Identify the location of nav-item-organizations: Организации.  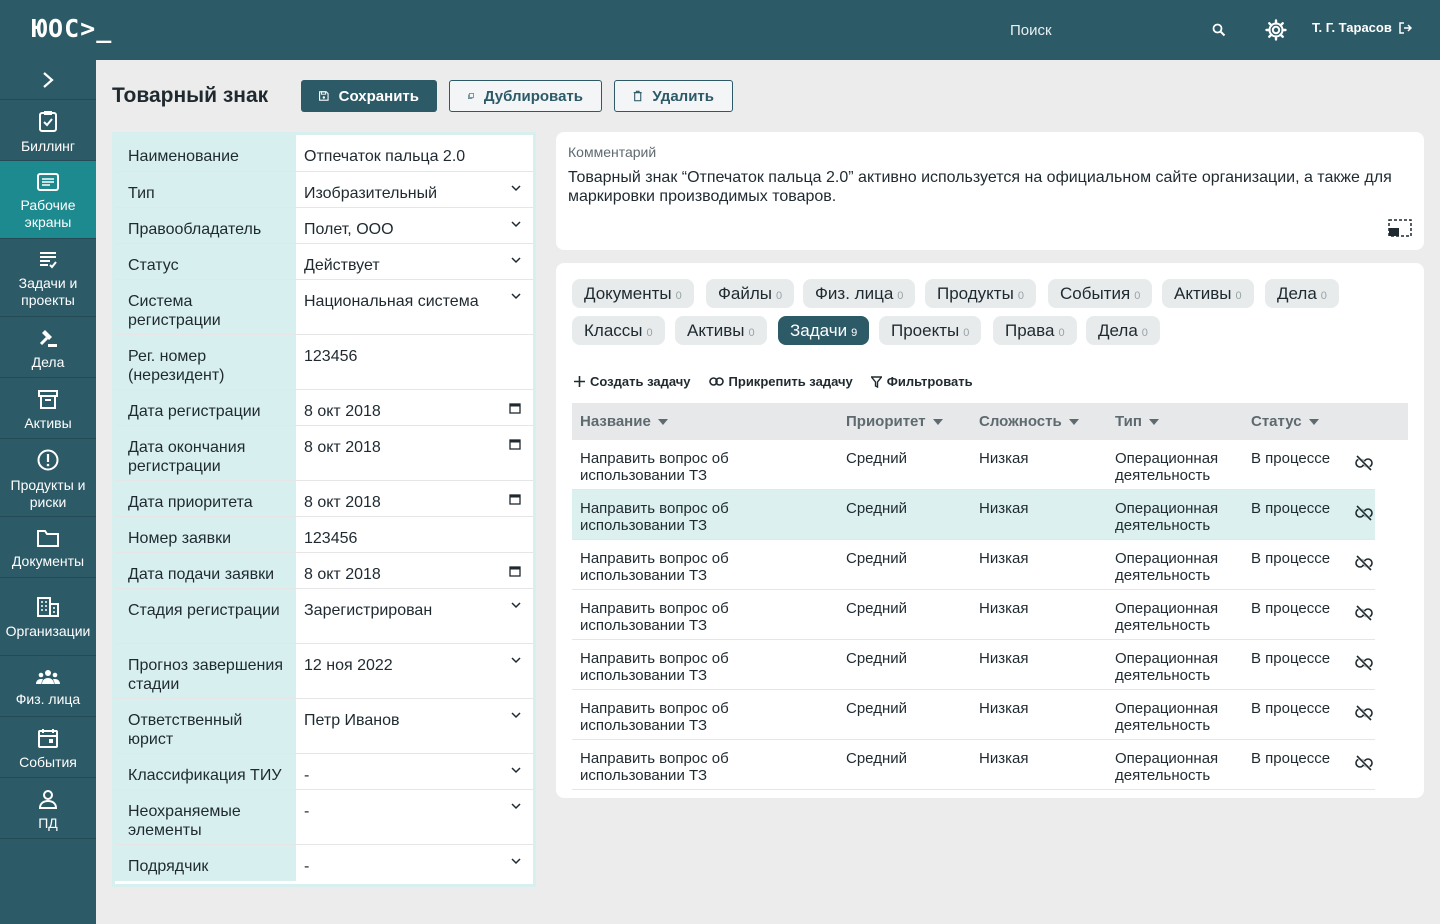
(48, 617).